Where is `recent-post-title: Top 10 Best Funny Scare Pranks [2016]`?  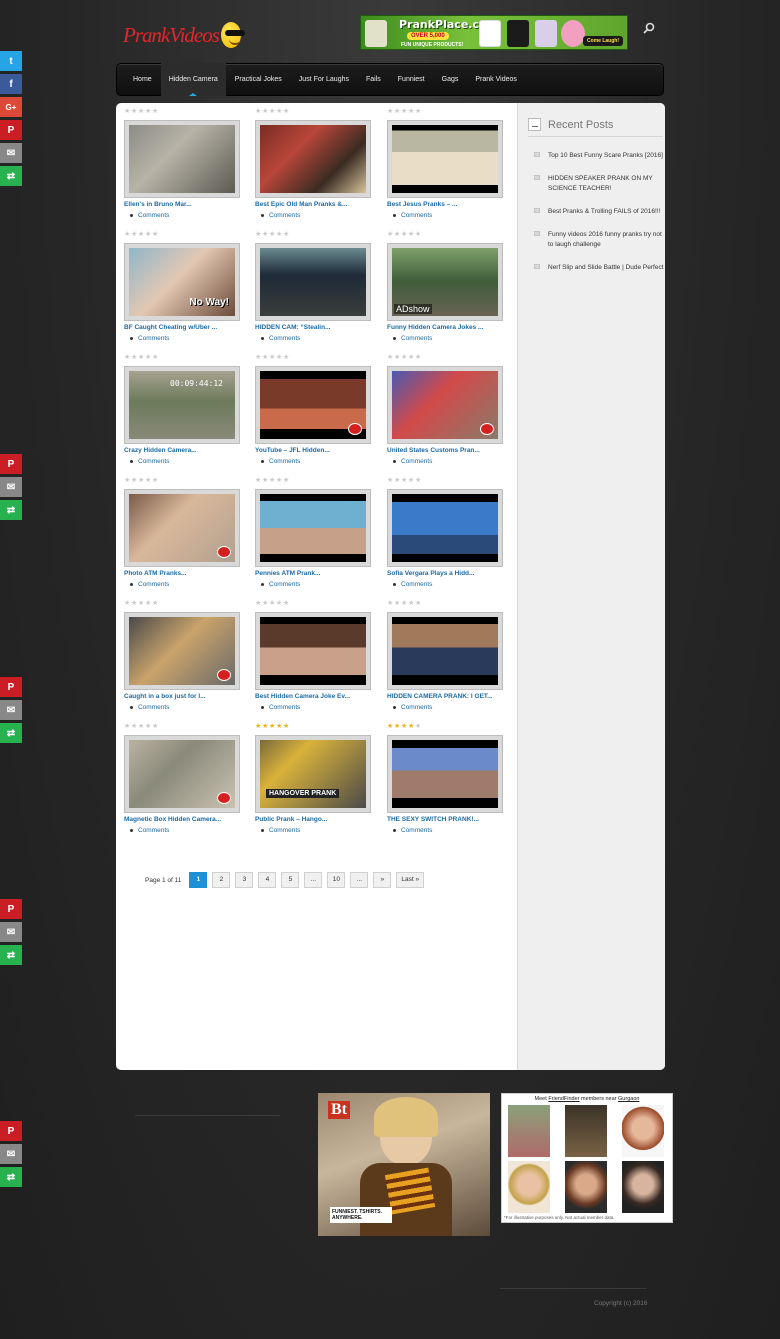
recent-post-title: Top 10 Best Funny Scare Pranks [2016] is located at coordinates (605, 156).